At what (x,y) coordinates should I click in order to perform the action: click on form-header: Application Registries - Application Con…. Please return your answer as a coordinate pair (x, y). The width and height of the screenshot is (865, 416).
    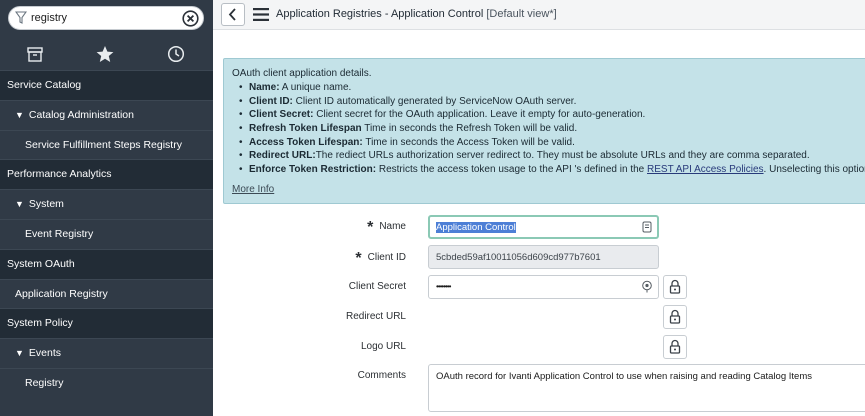
    Looking at the image, I should click on (539, 15).